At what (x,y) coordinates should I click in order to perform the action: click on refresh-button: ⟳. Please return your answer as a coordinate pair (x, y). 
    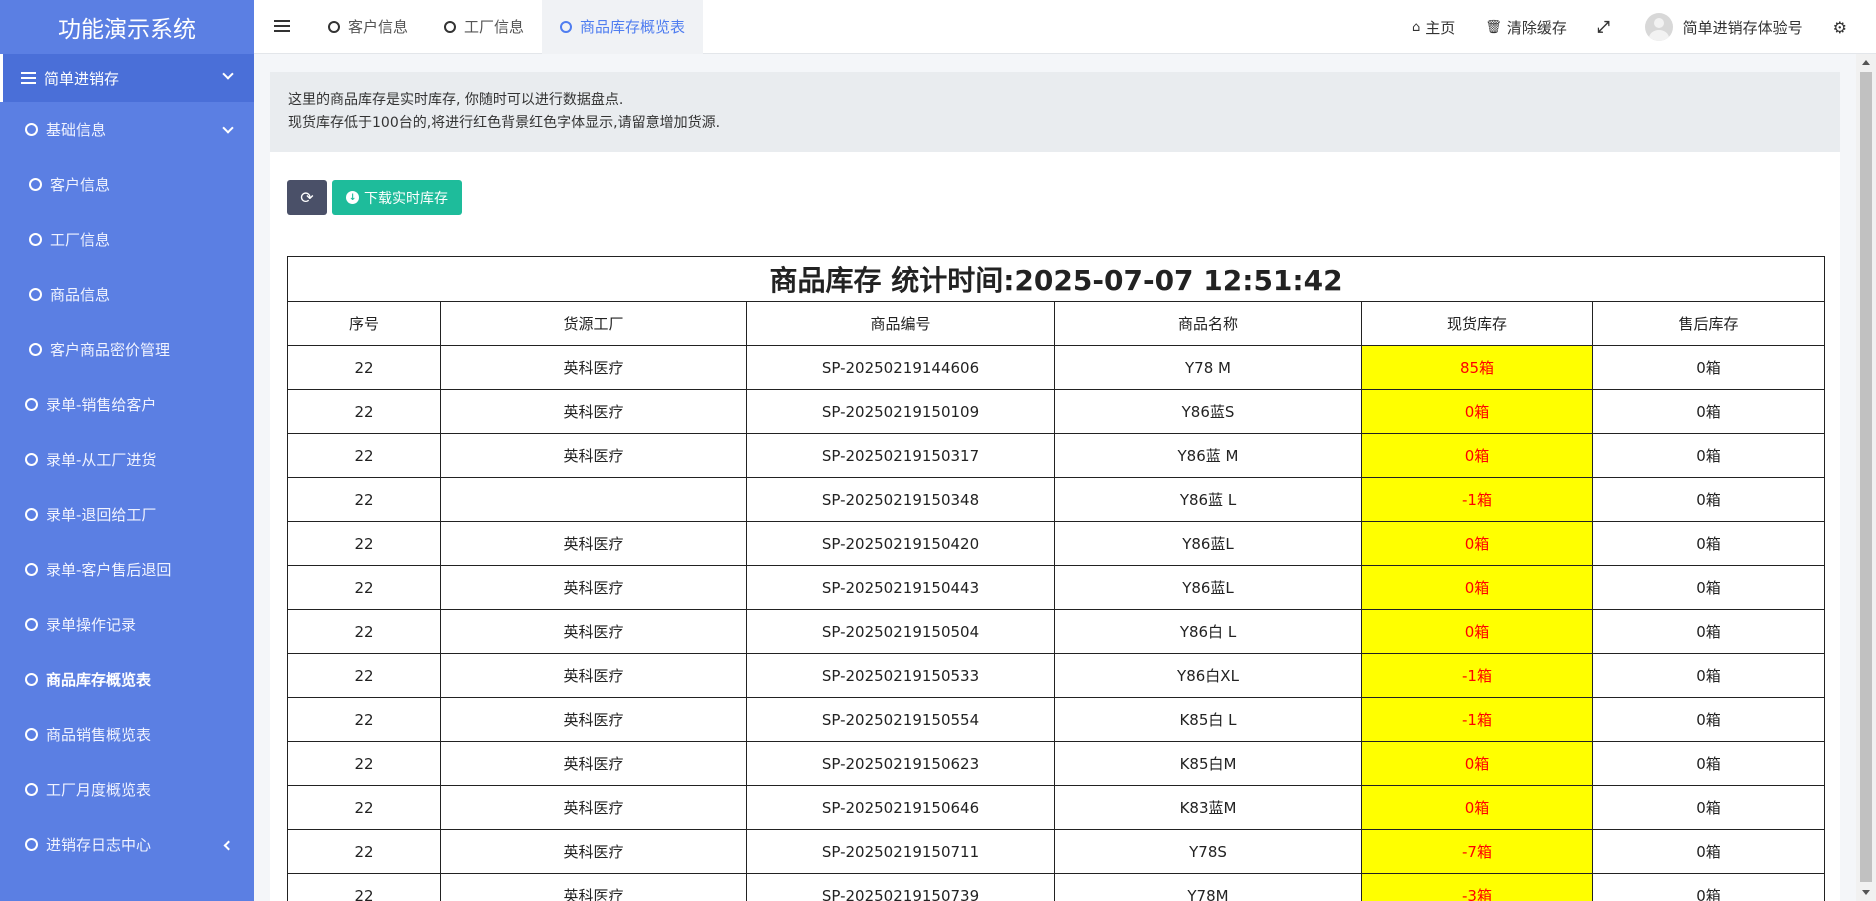
    Looking at the image, I should click on (307, 197).